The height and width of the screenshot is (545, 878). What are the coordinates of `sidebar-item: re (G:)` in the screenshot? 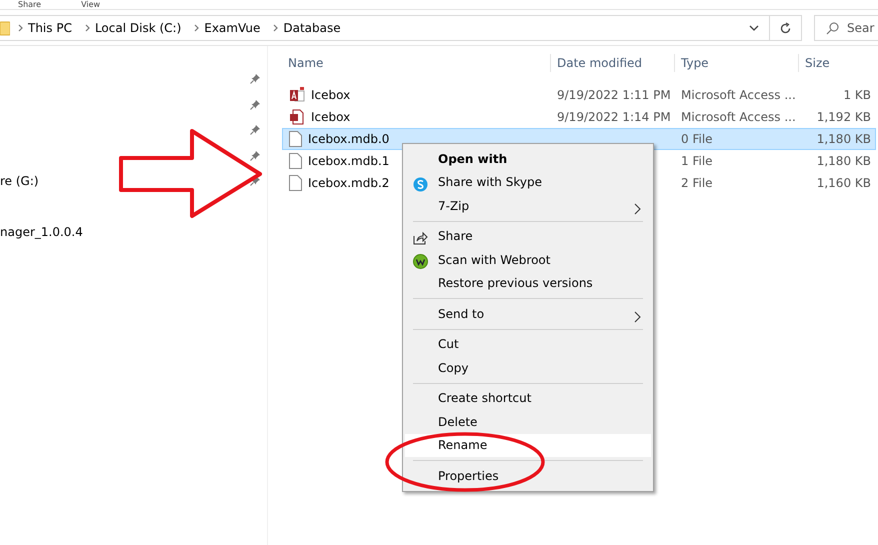 It's located at (19, 181).